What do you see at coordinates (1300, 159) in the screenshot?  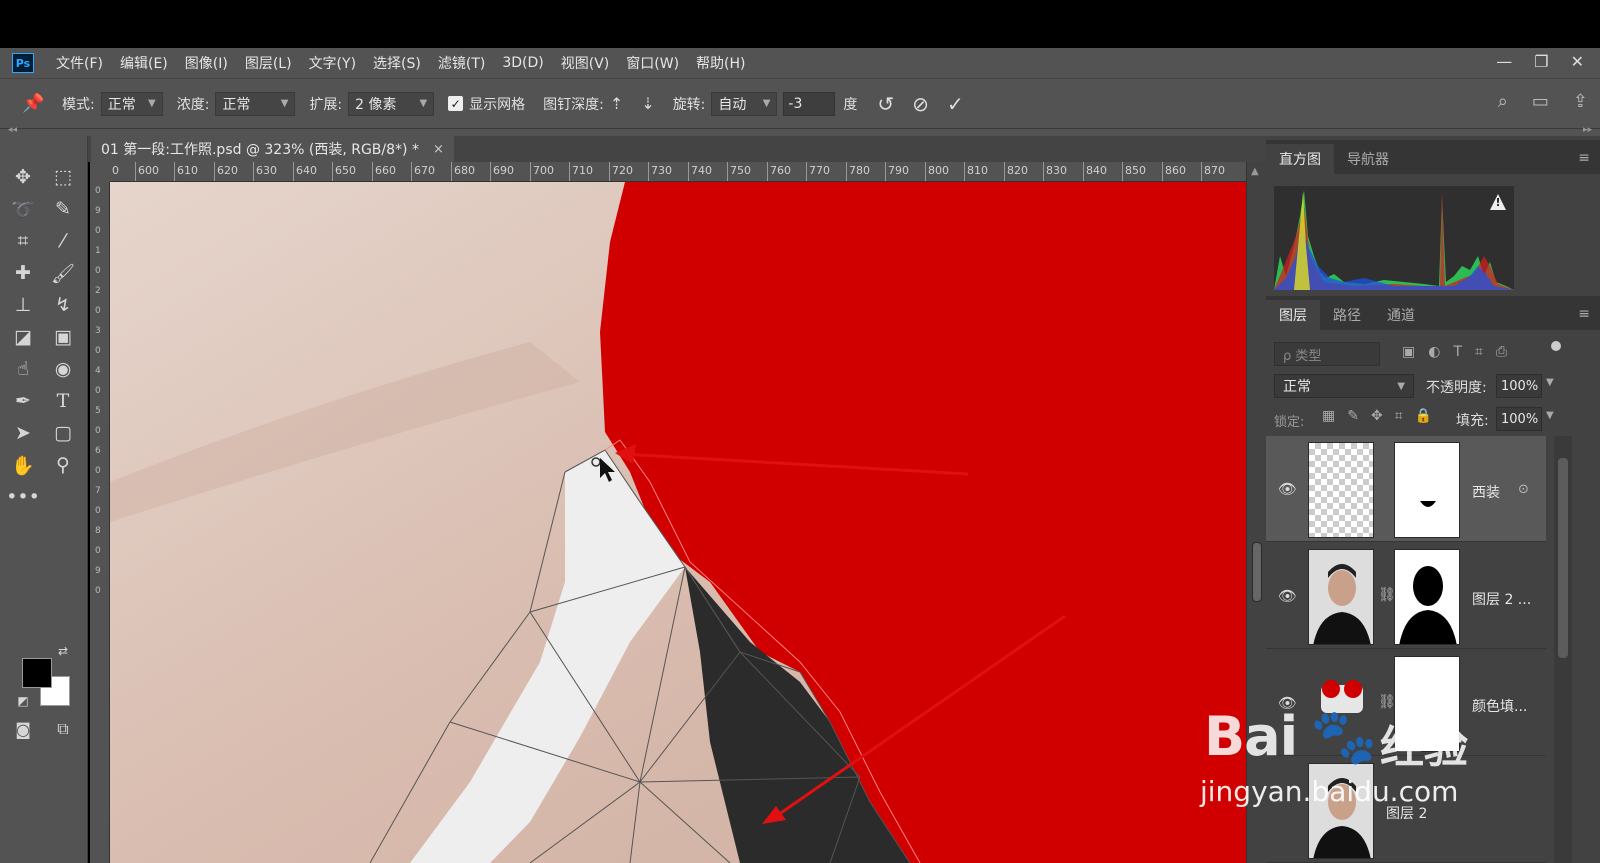 I see `tab-histogram: 直方图` at bounding box center [1300, 159].